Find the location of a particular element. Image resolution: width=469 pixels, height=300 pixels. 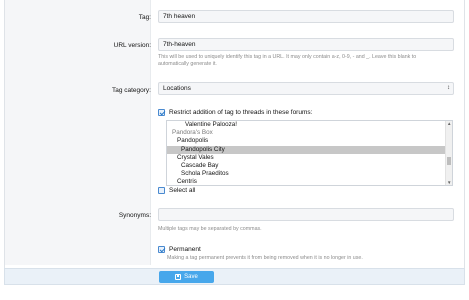

select-all-option: Select all is located at coordinates (176, 190).